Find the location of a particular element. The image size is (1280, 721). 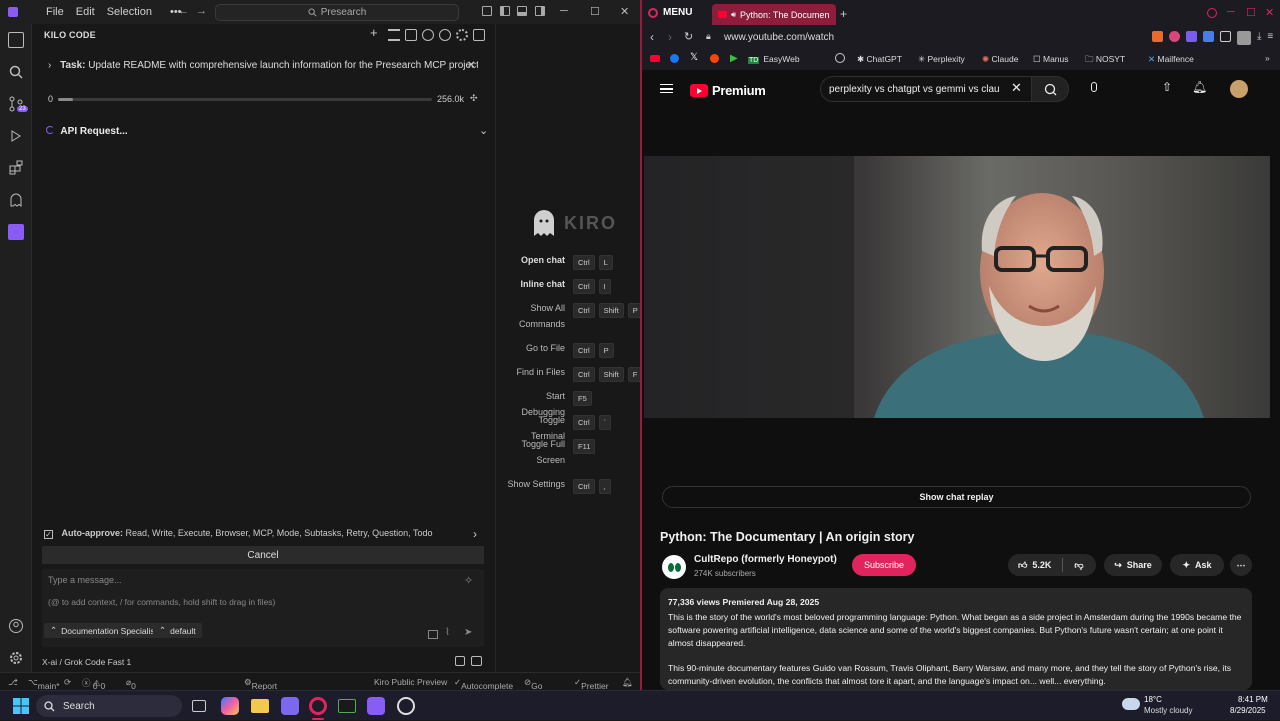

subscribe-button: Subscribe is located at coordinates (884, 565).